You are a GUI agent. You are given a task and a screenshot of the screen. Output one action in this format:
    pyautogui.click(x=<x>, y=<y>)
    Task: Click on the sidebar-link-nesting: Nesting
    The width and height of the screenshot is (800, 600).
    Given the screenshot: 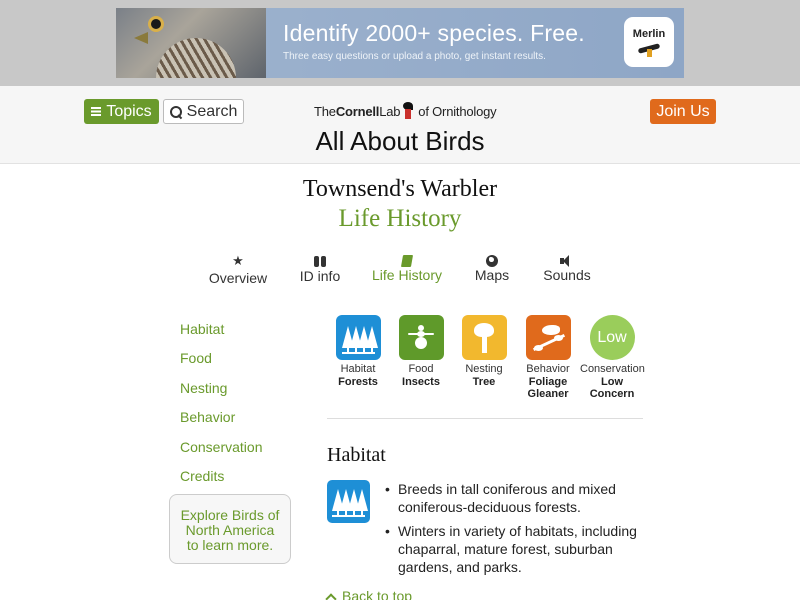 What is the action you would take?
    pyautogui.click(x=203, y=388)
    